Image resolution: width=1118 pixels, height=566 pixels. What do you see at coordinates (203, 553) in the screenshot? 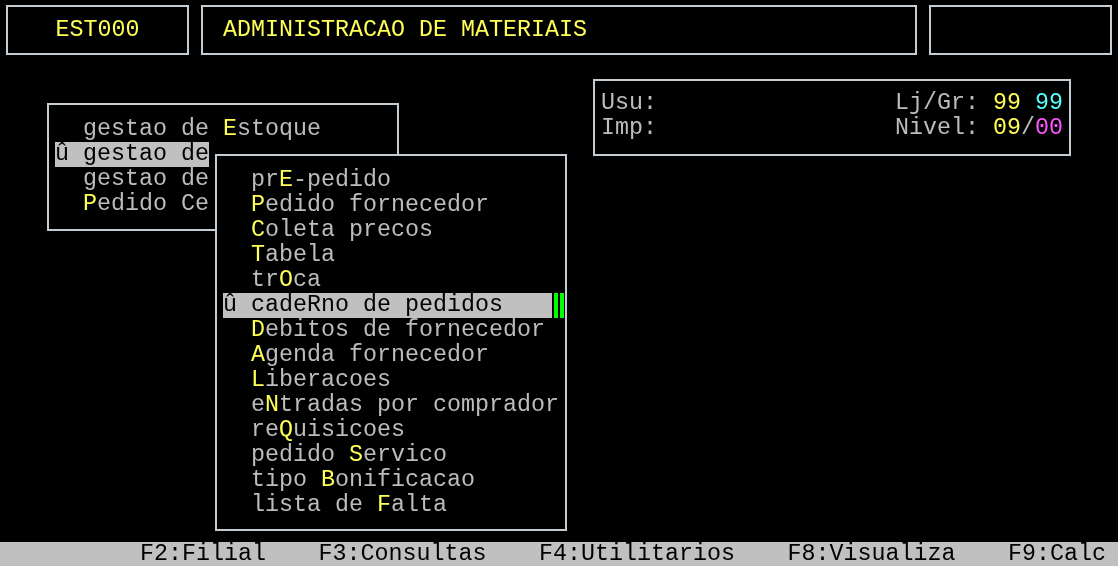
I see `function-key-hint: F2:Filial` at bounding box center [203, 553].